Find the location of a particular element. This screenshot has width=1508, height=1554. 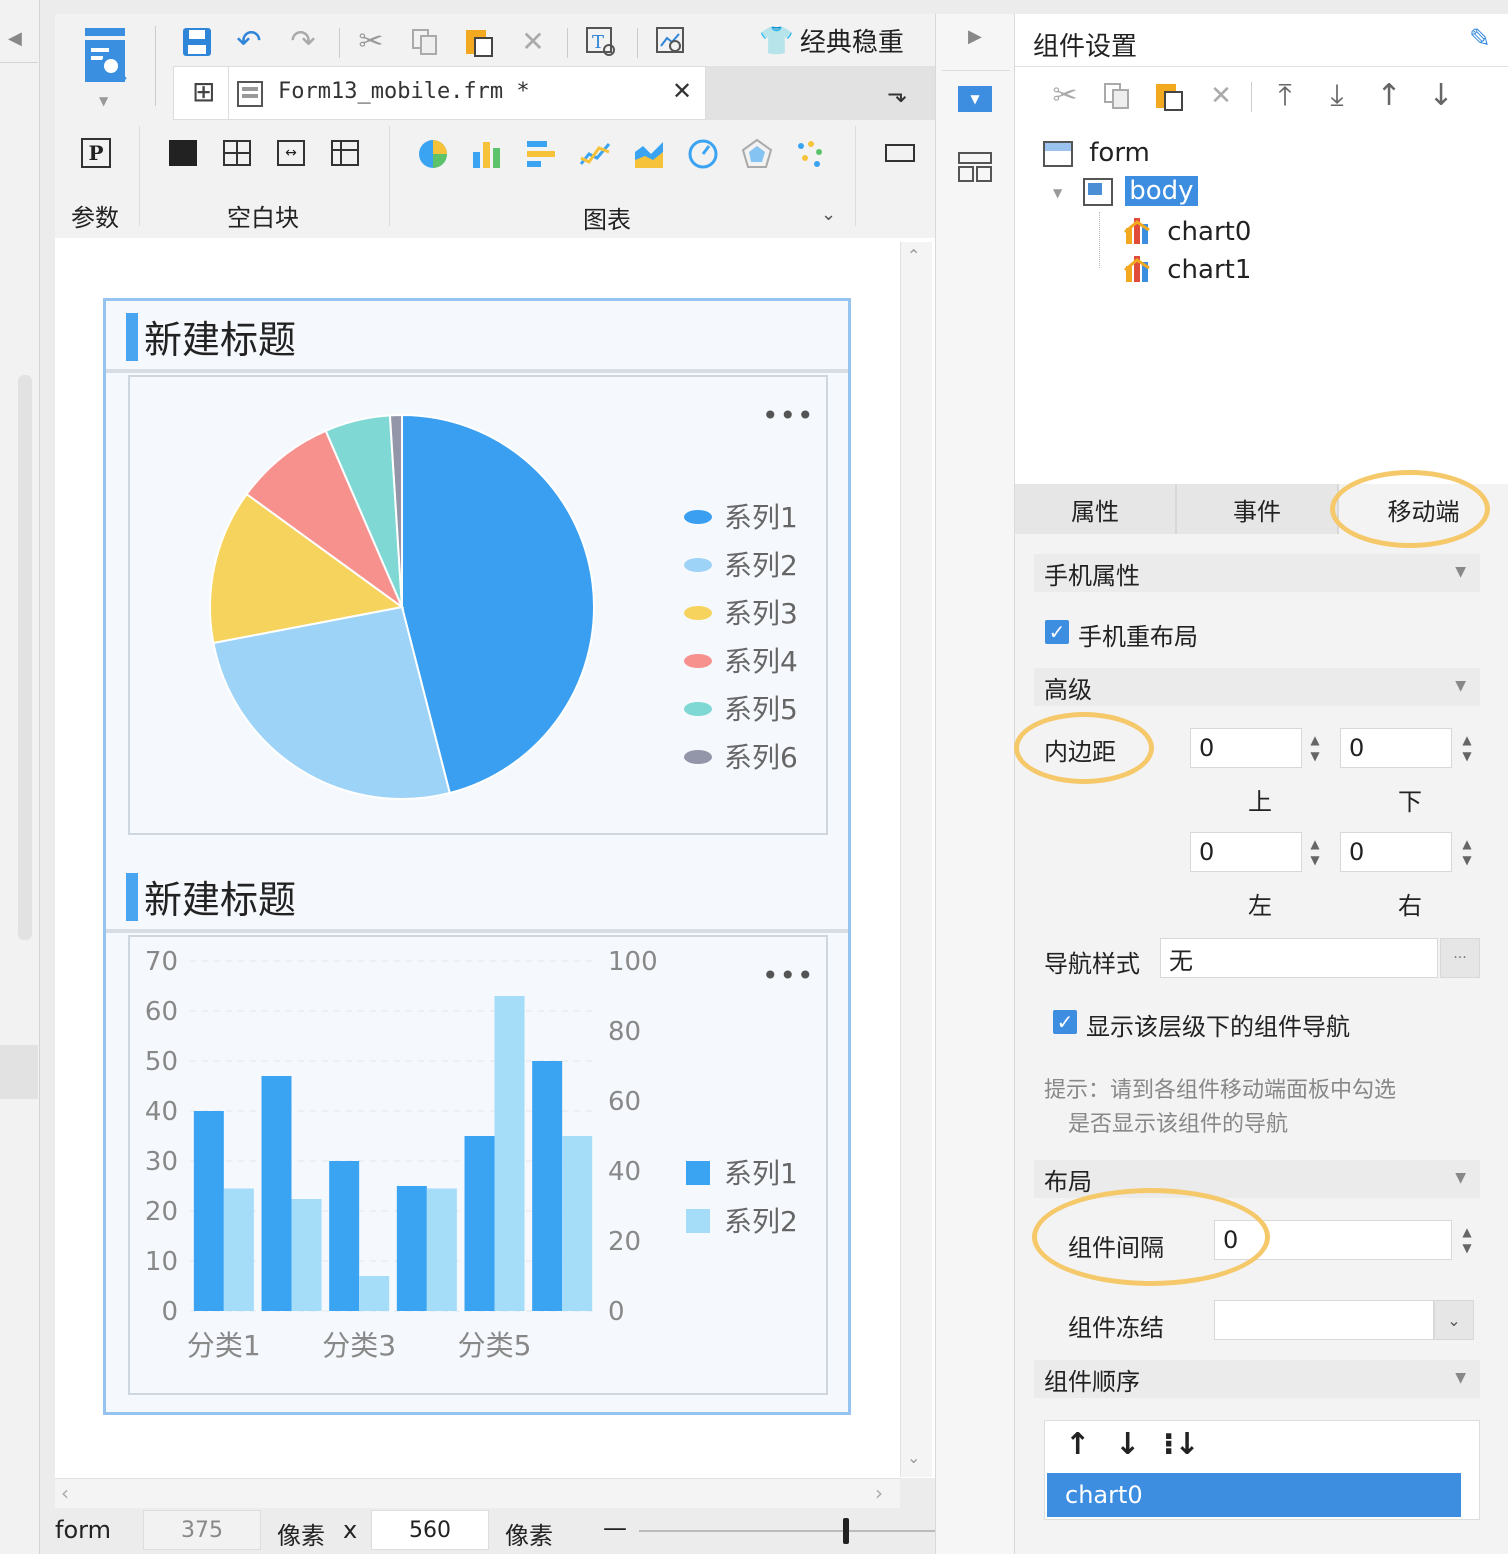

horizontal-scrollbar: ‹ › is located at coordinates (477, 1493).